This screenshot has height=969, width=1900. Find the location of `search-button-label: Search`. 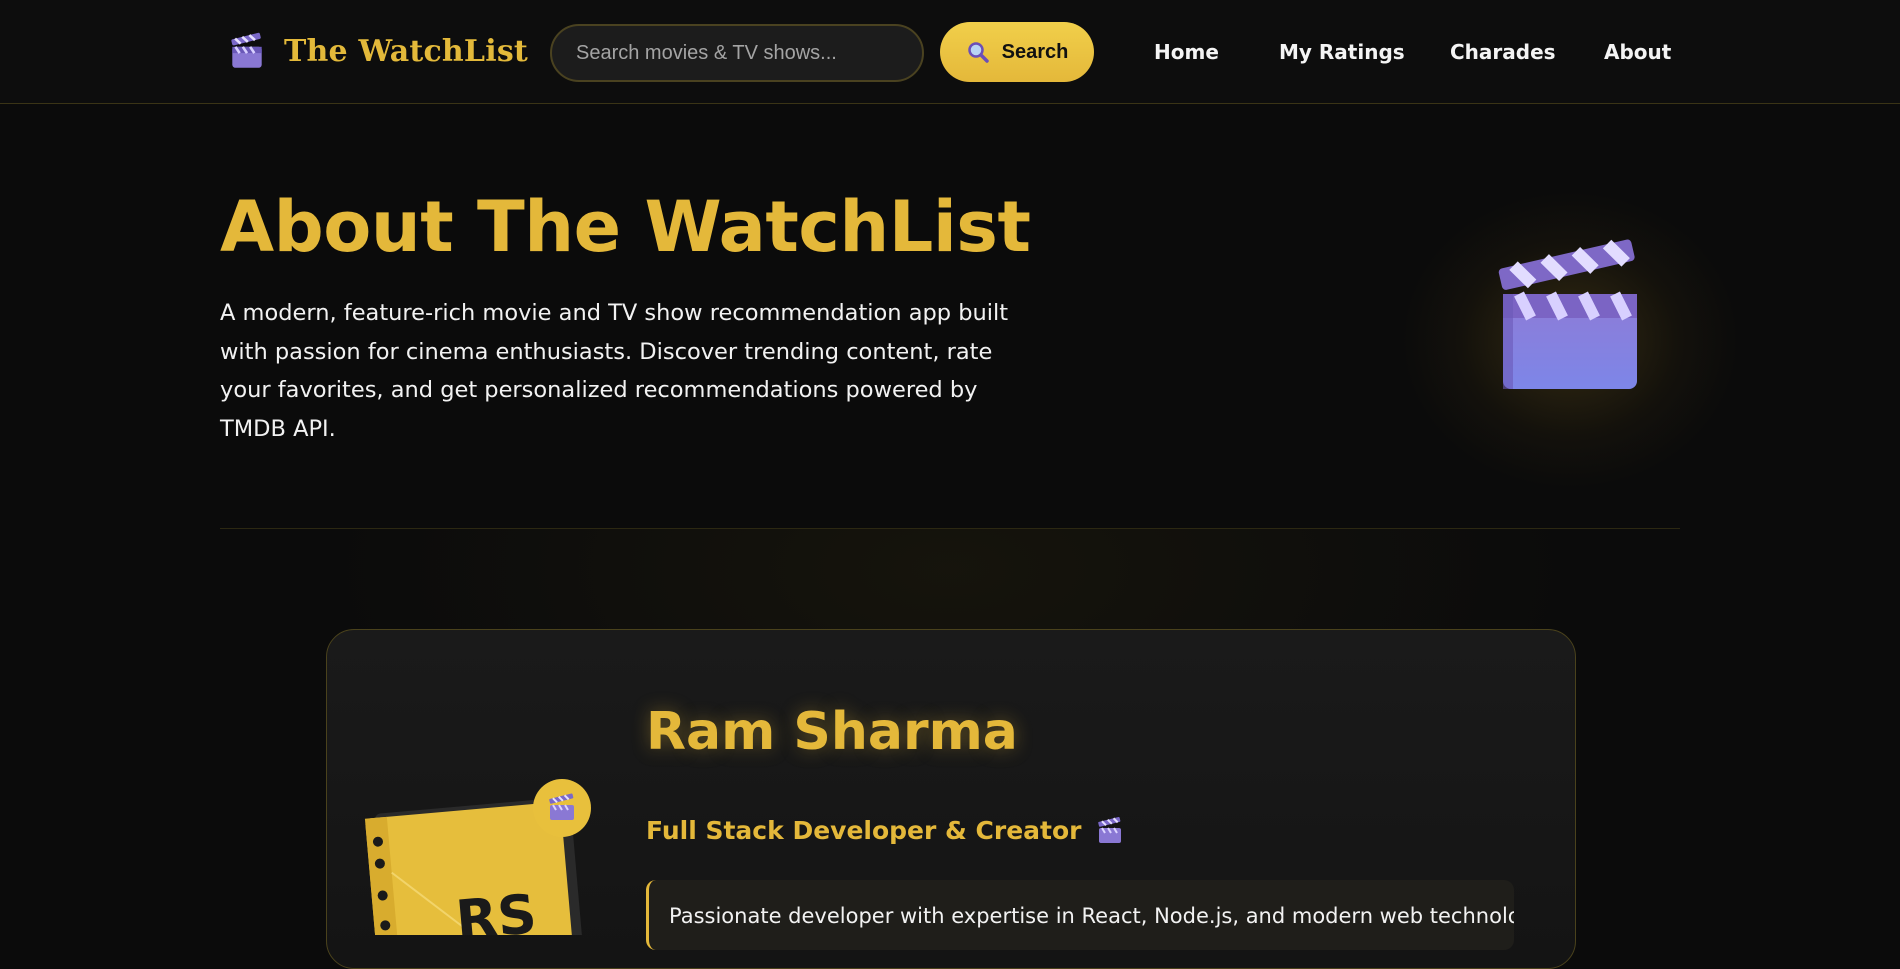

search-button-label: Search is located at coordinates (1035, 51).